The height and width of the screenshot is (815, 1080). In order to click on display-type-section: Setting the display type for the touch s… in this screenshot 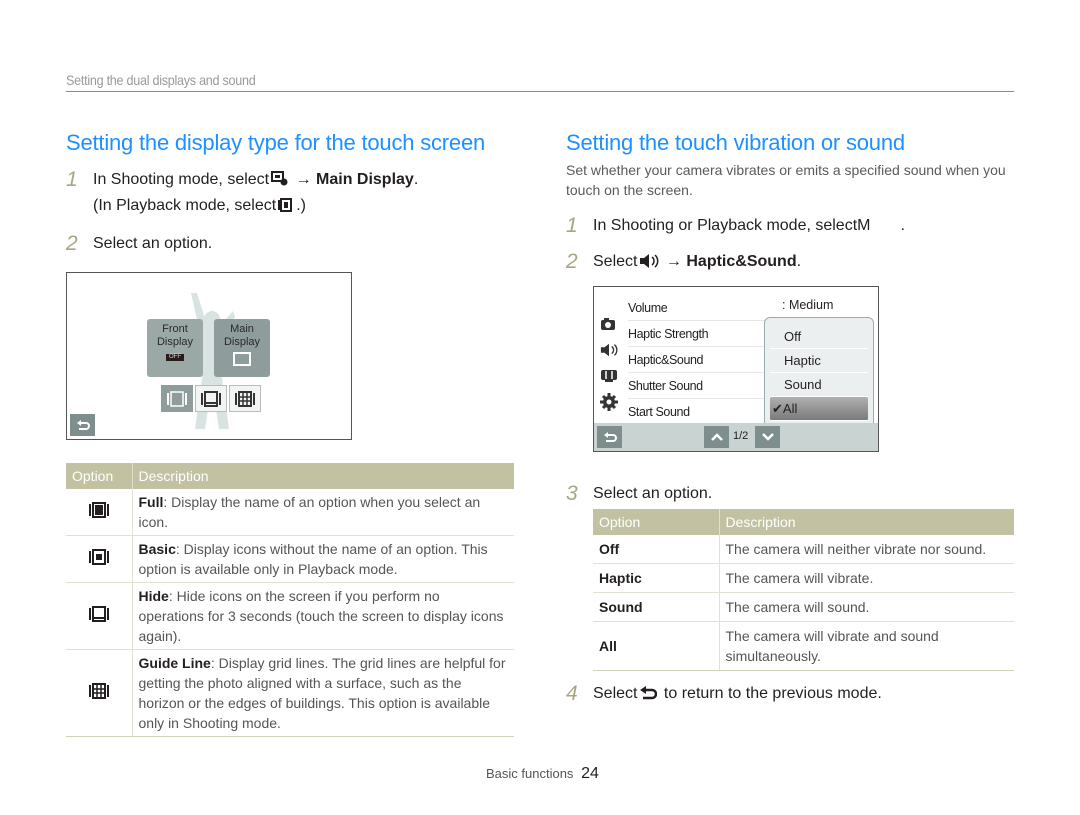, I will do `click(291, 192)`.